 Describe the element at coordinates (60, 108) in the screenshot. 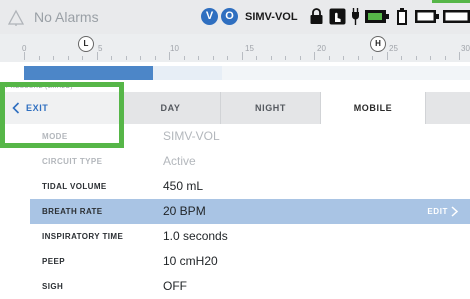

I see `exit-button: EXIT` at that location.